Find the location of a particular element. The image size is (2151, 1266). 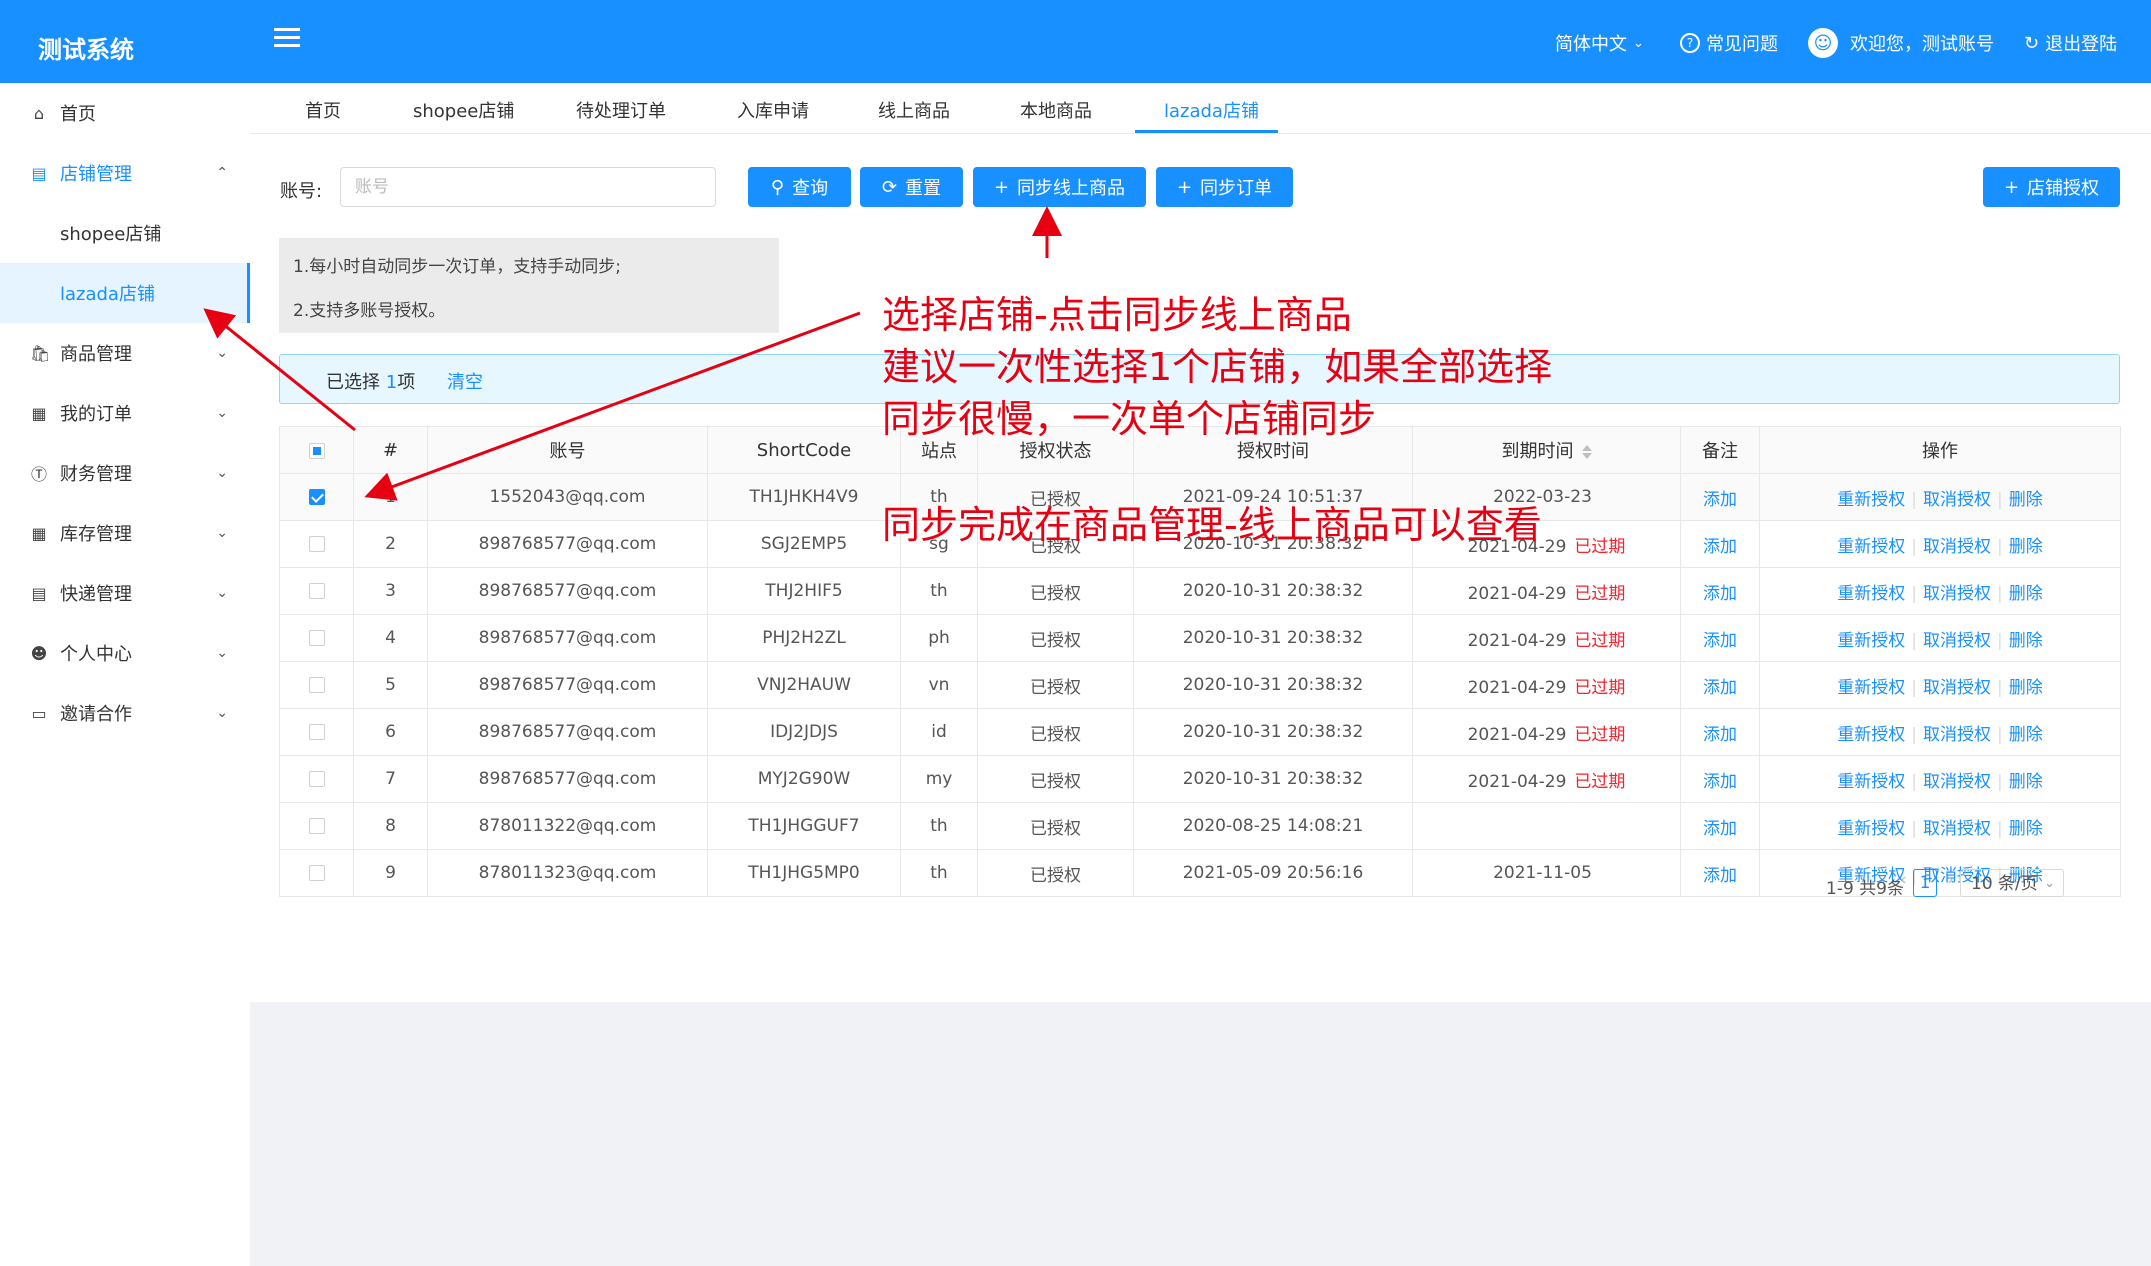

site-cell: vn is located at coordinates (939, 685).